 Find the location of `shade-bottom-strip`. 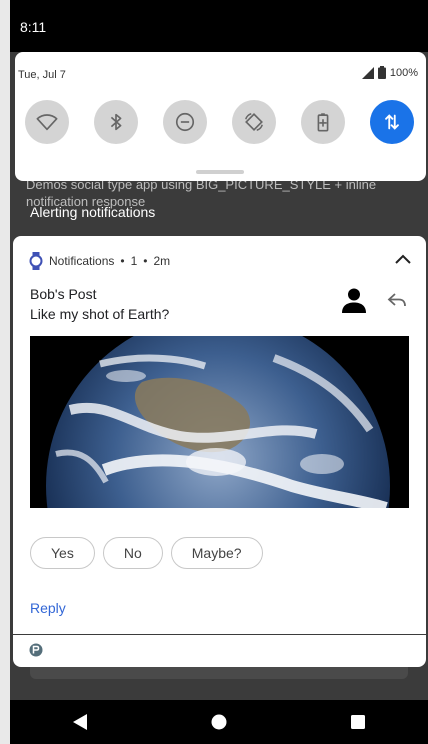

shade-bottom-strip is located at coordinates (219, 673).